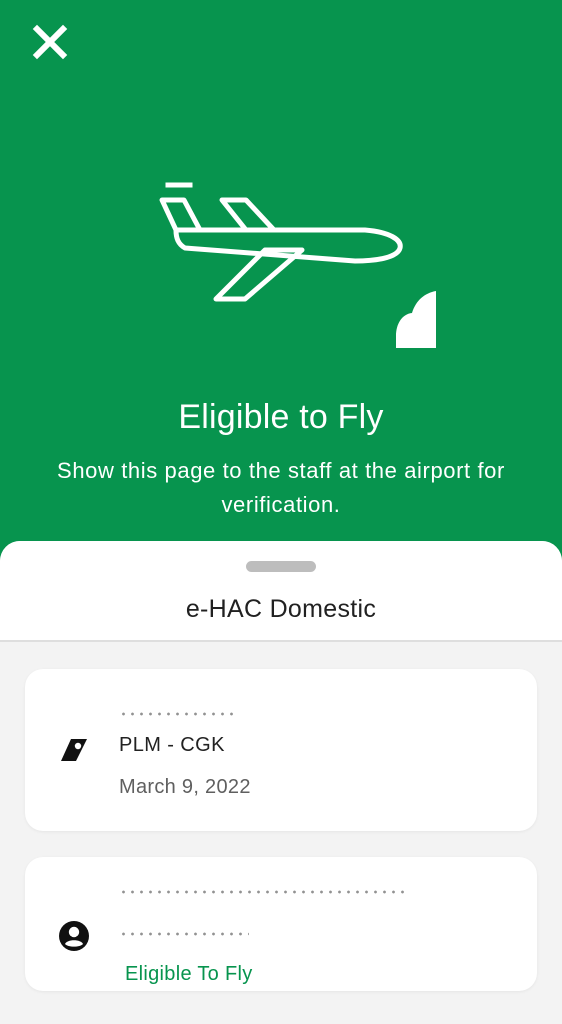 Image resolution: width=562 pixels, height=1024 pixels. I want to click on flight-card: PLM - CGK March 9, 2022, so click(281, 750).